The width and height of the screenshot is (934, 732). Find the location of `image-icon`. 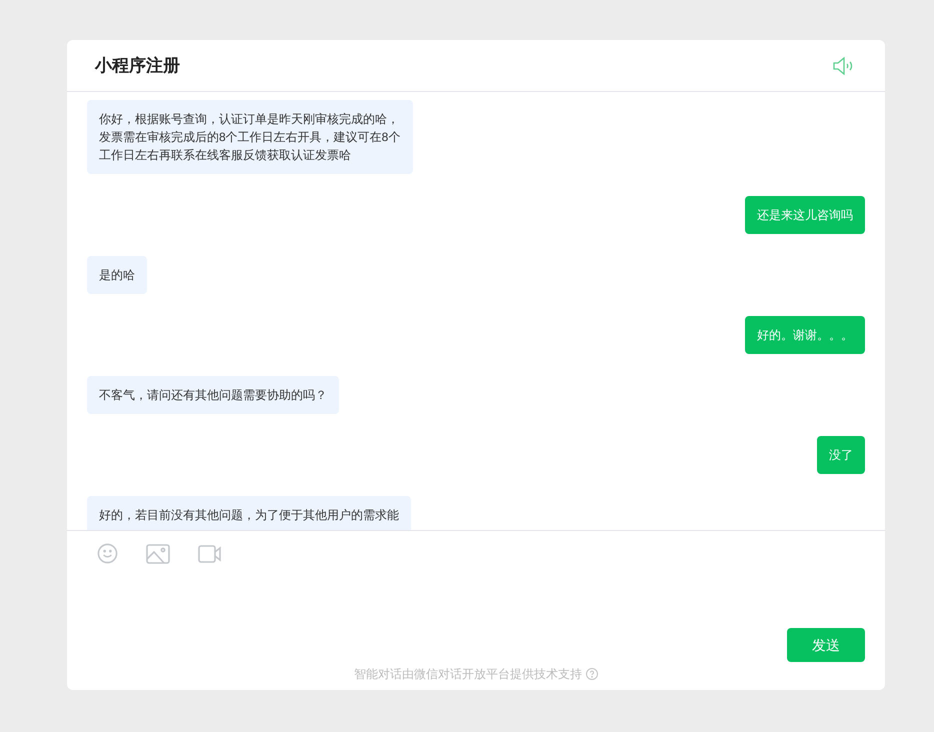

image-icon is located at coordinates (158, 554).